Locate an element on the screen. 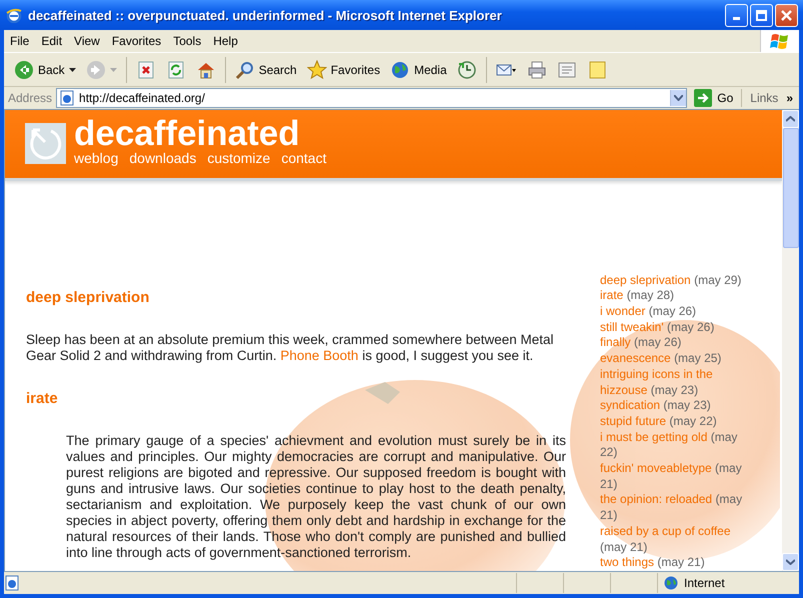 Image resolution: width=803 pixels, height=598 pixels. address-field: http://decaffeinated.org/ is located at coordinates (372, 98).